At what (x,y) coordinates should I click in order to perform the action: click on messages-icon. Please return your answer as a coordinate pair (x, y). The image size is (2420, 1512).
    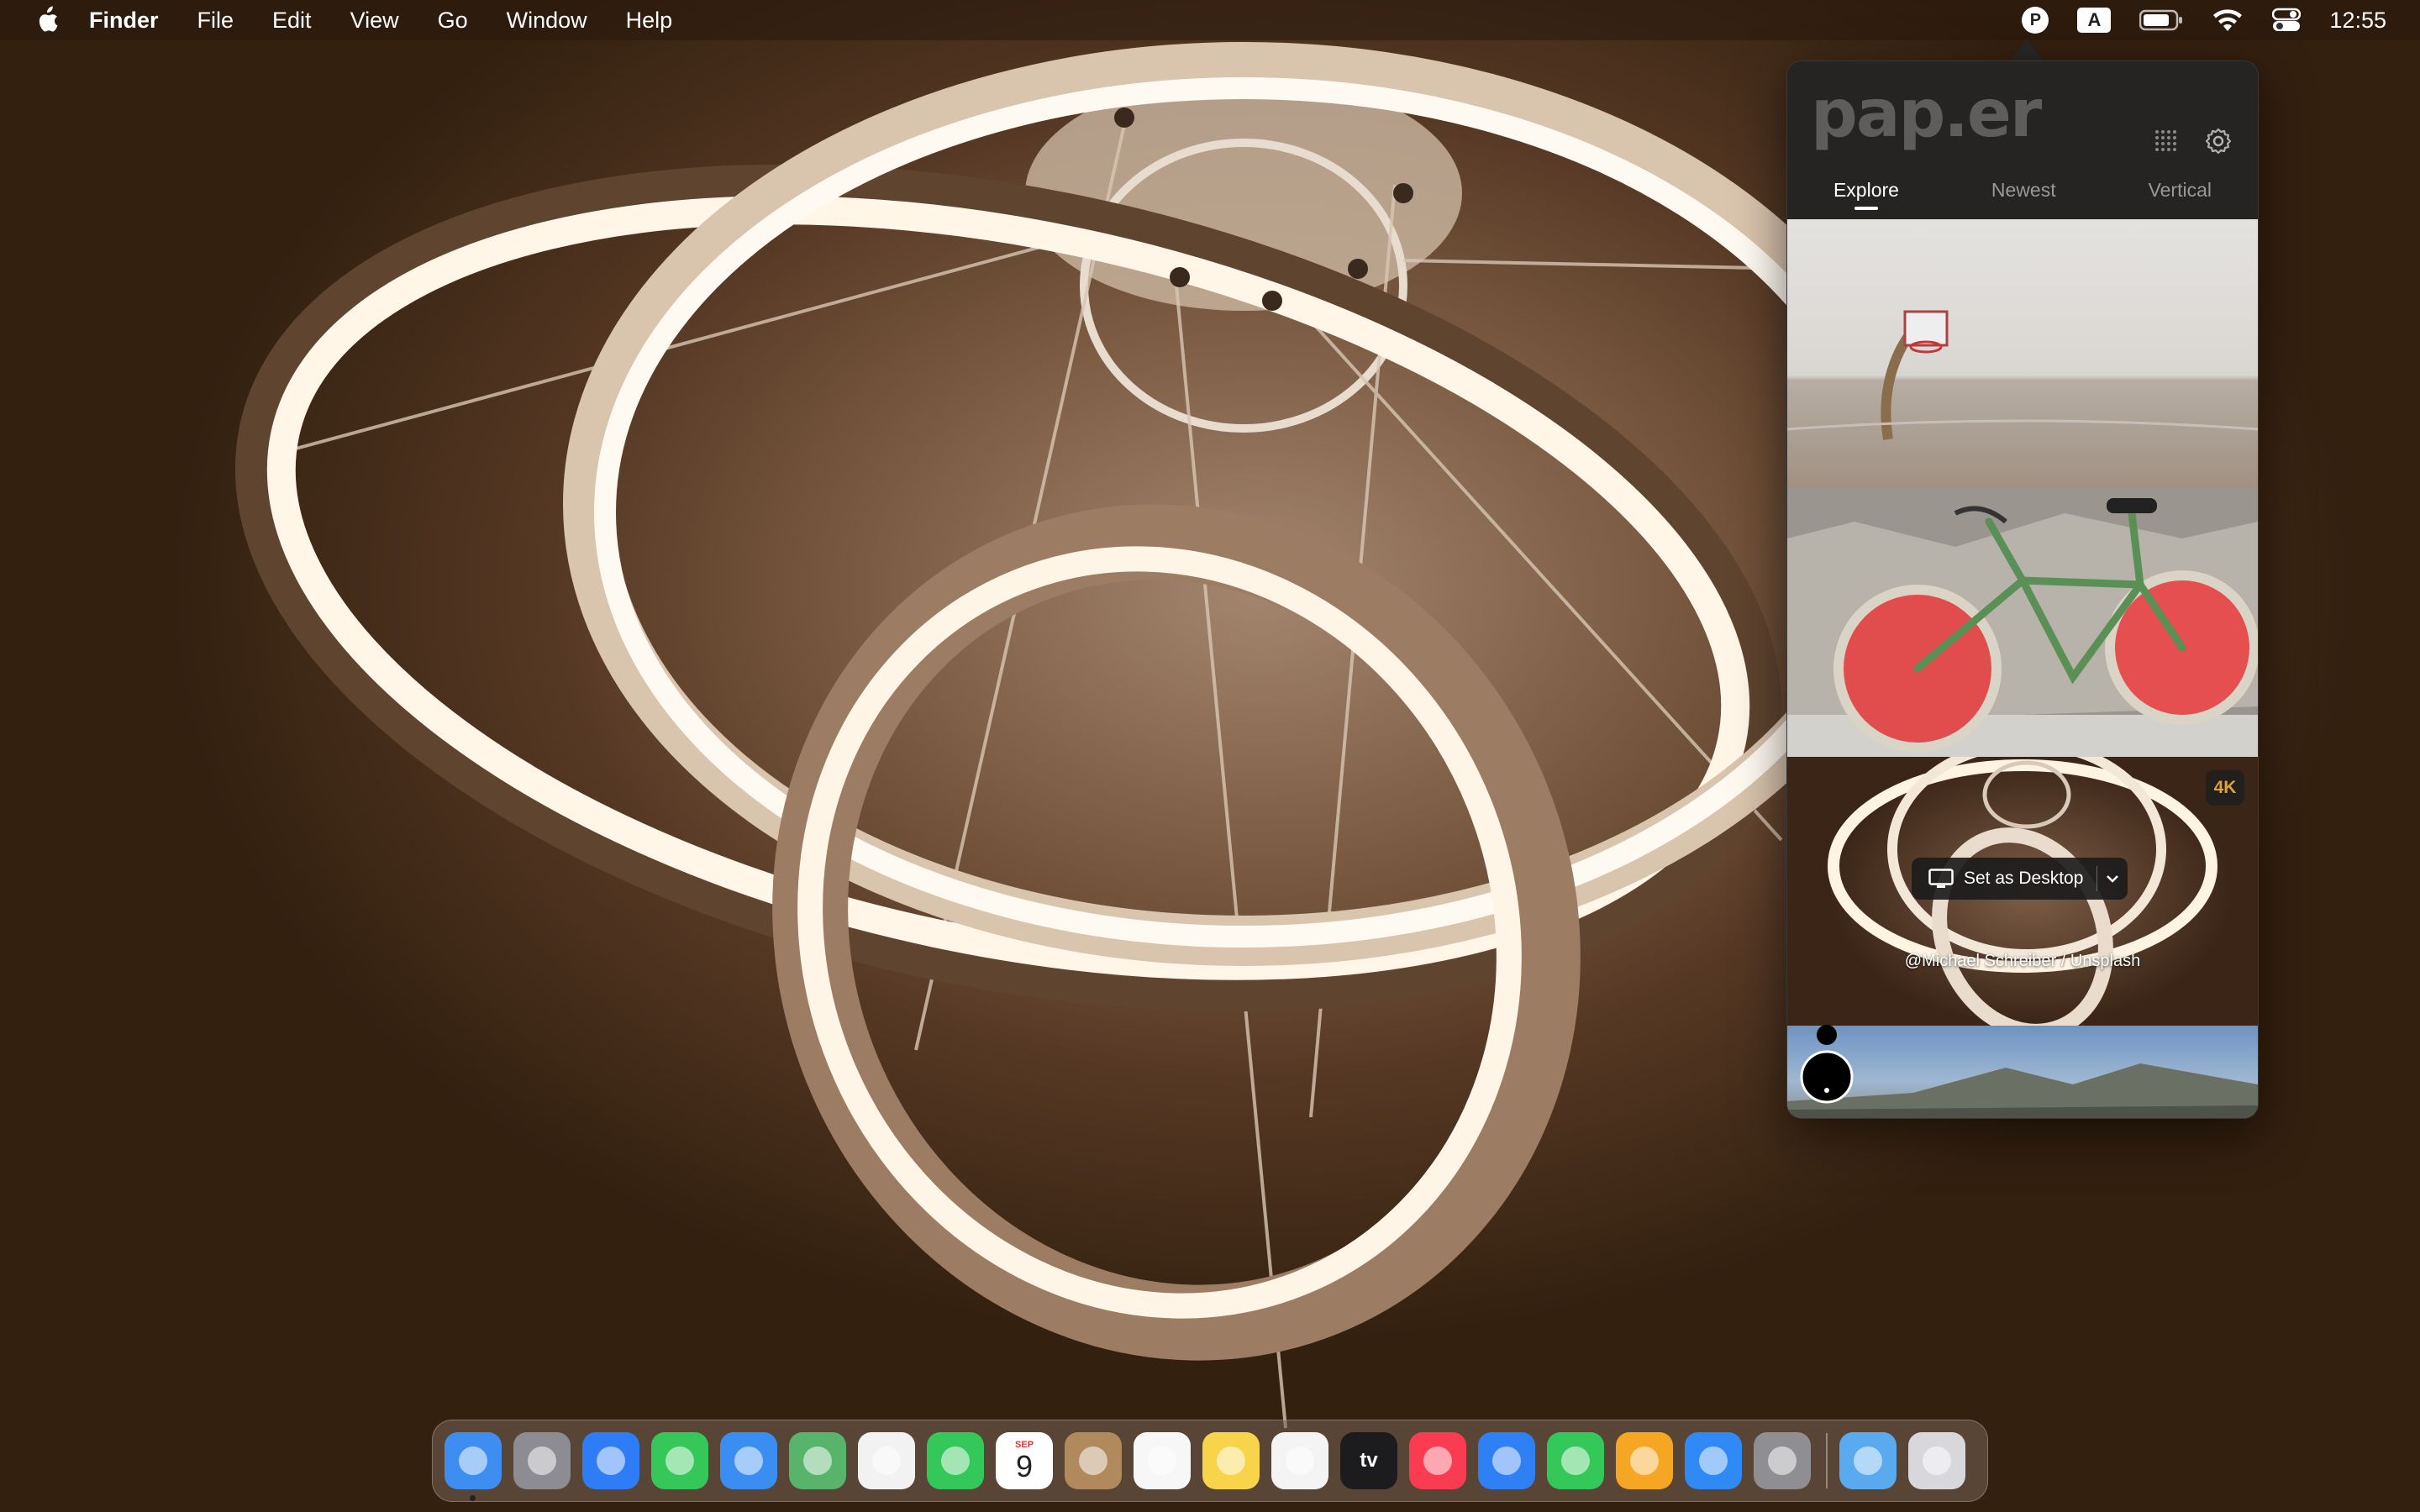
    Looking at the image, I should click on (680, 1460).